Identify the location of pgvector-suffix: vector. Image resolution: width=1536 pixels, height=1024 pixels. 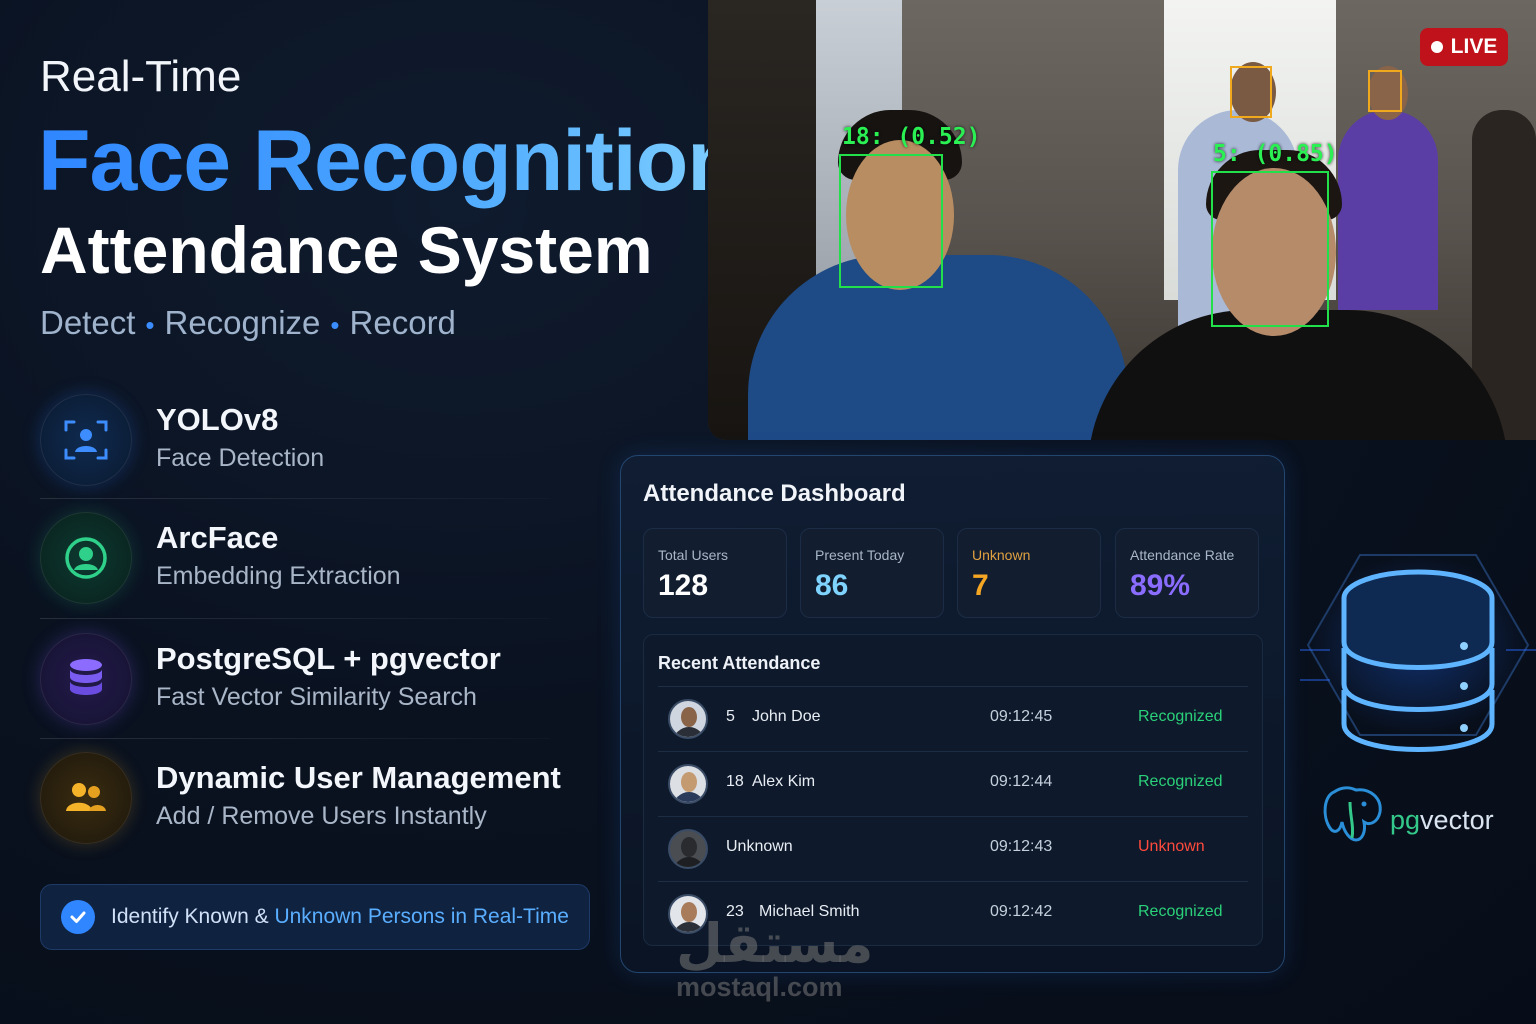
(1457, 820).